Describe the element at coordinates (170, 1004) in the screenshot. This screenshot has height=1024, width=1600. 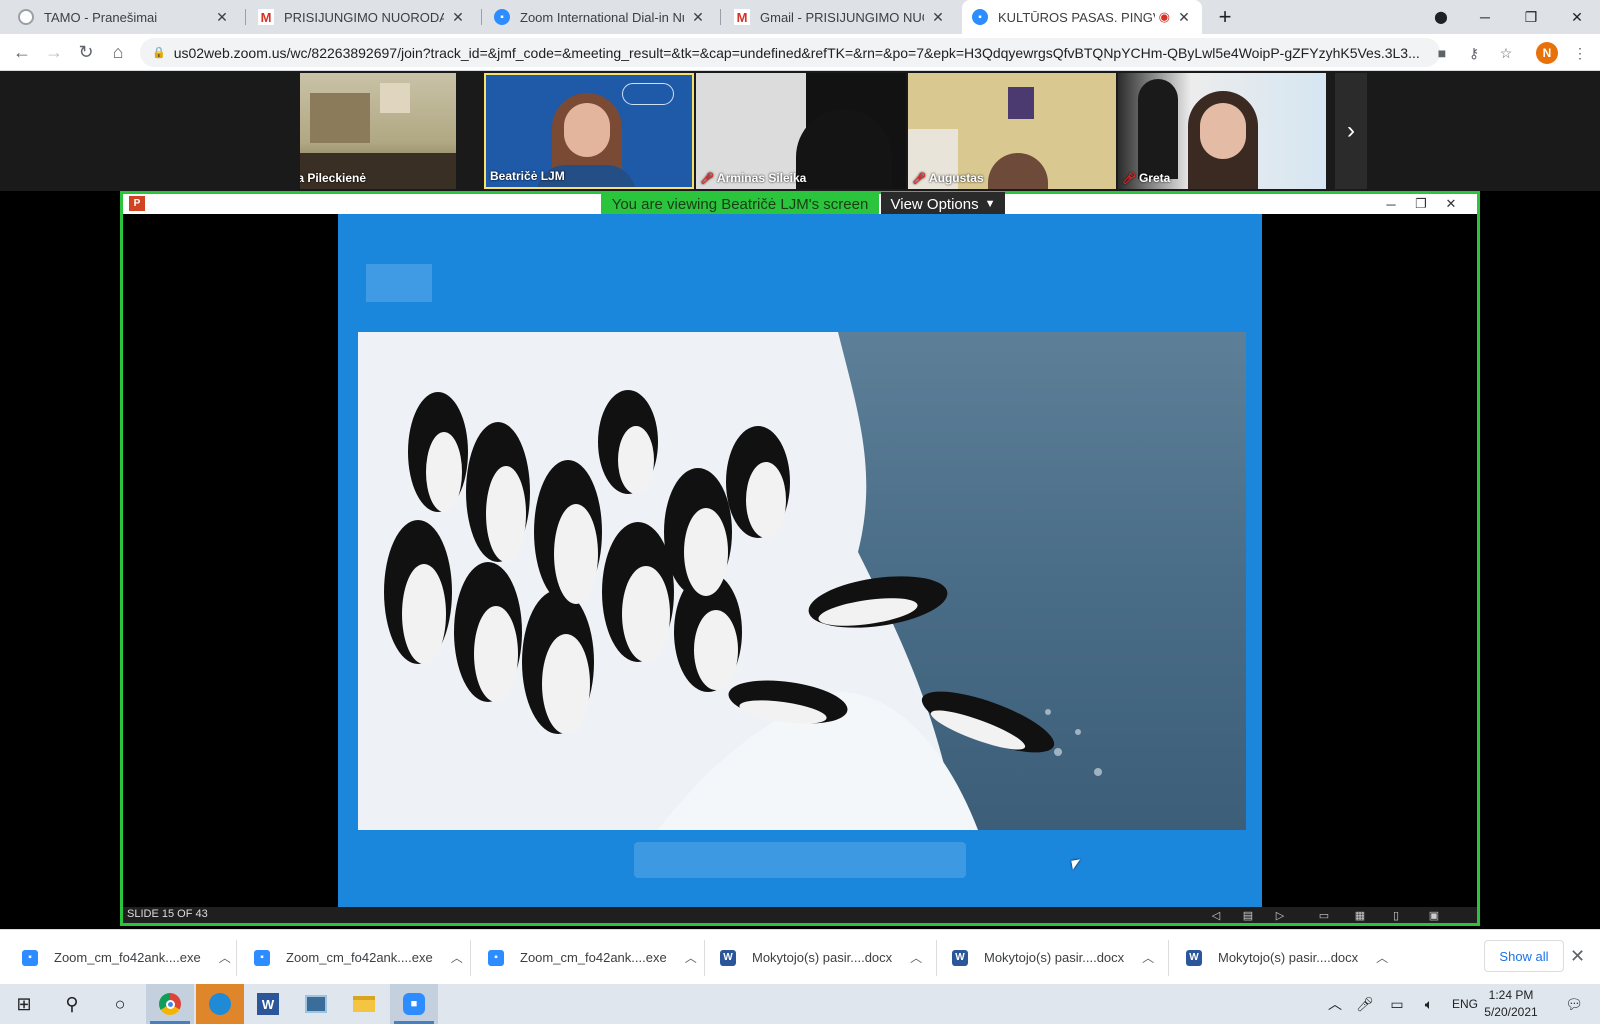
I see `chrome-icon` at that location.